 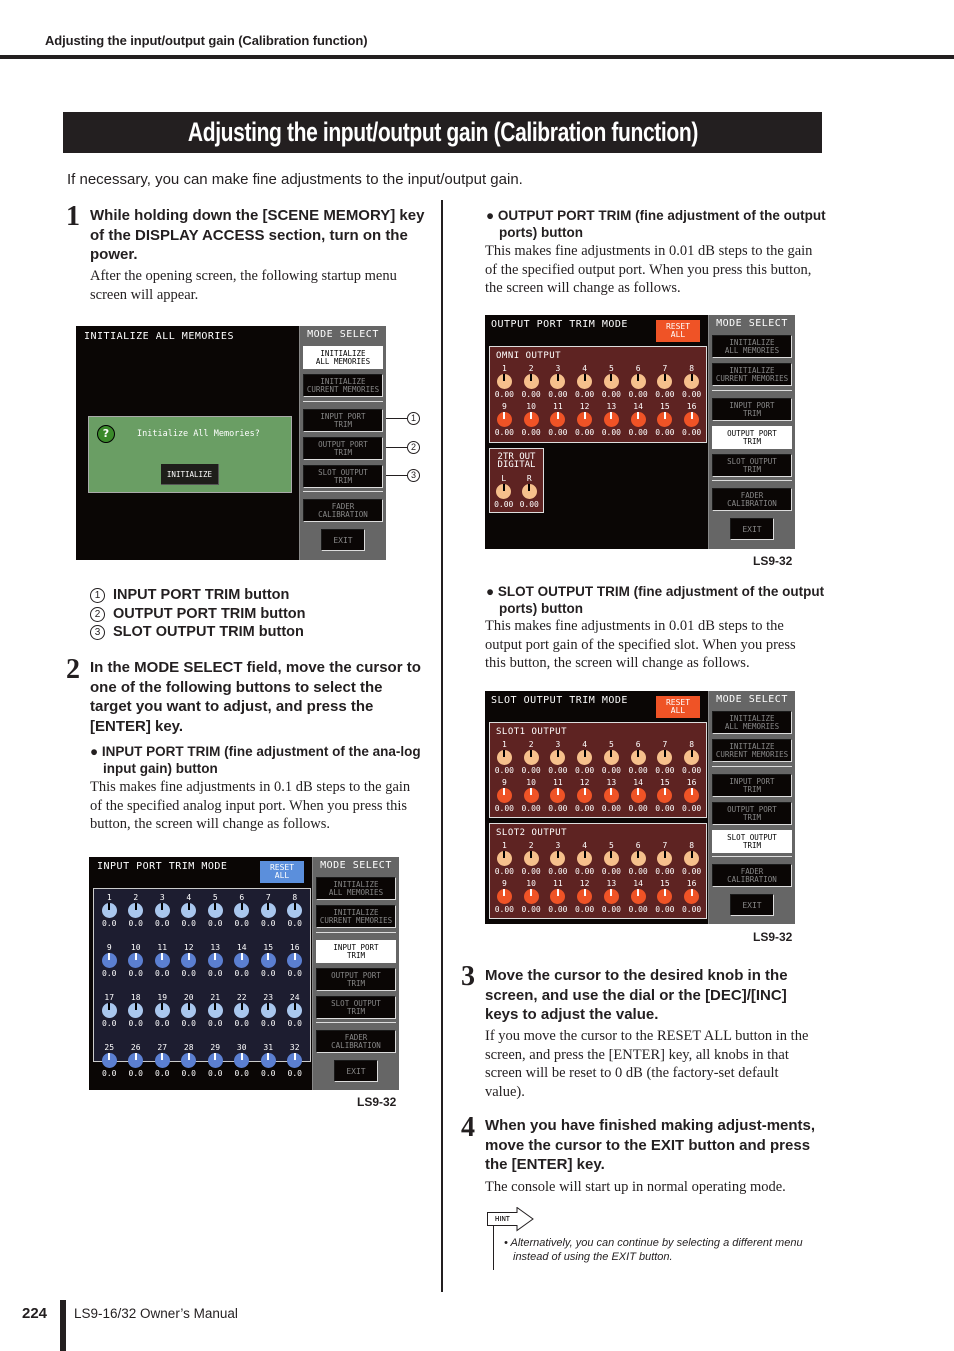 I want to click on trim-knob: 12 0.0, so click(x=189, y=960).